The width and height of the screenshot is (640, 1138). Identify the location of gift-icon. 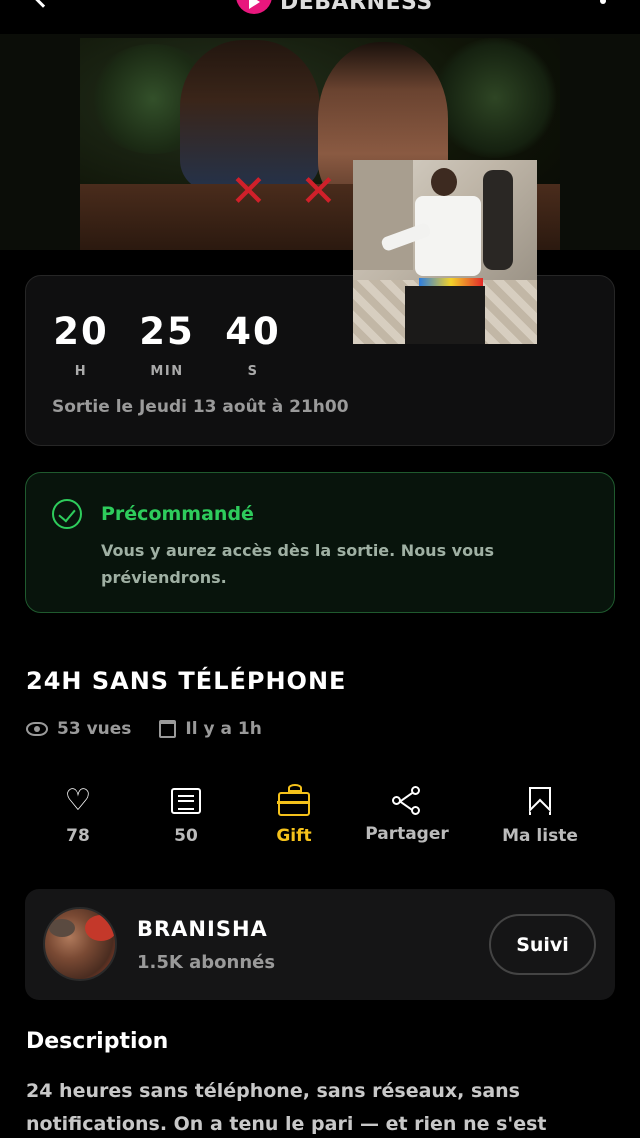
(293, 800).